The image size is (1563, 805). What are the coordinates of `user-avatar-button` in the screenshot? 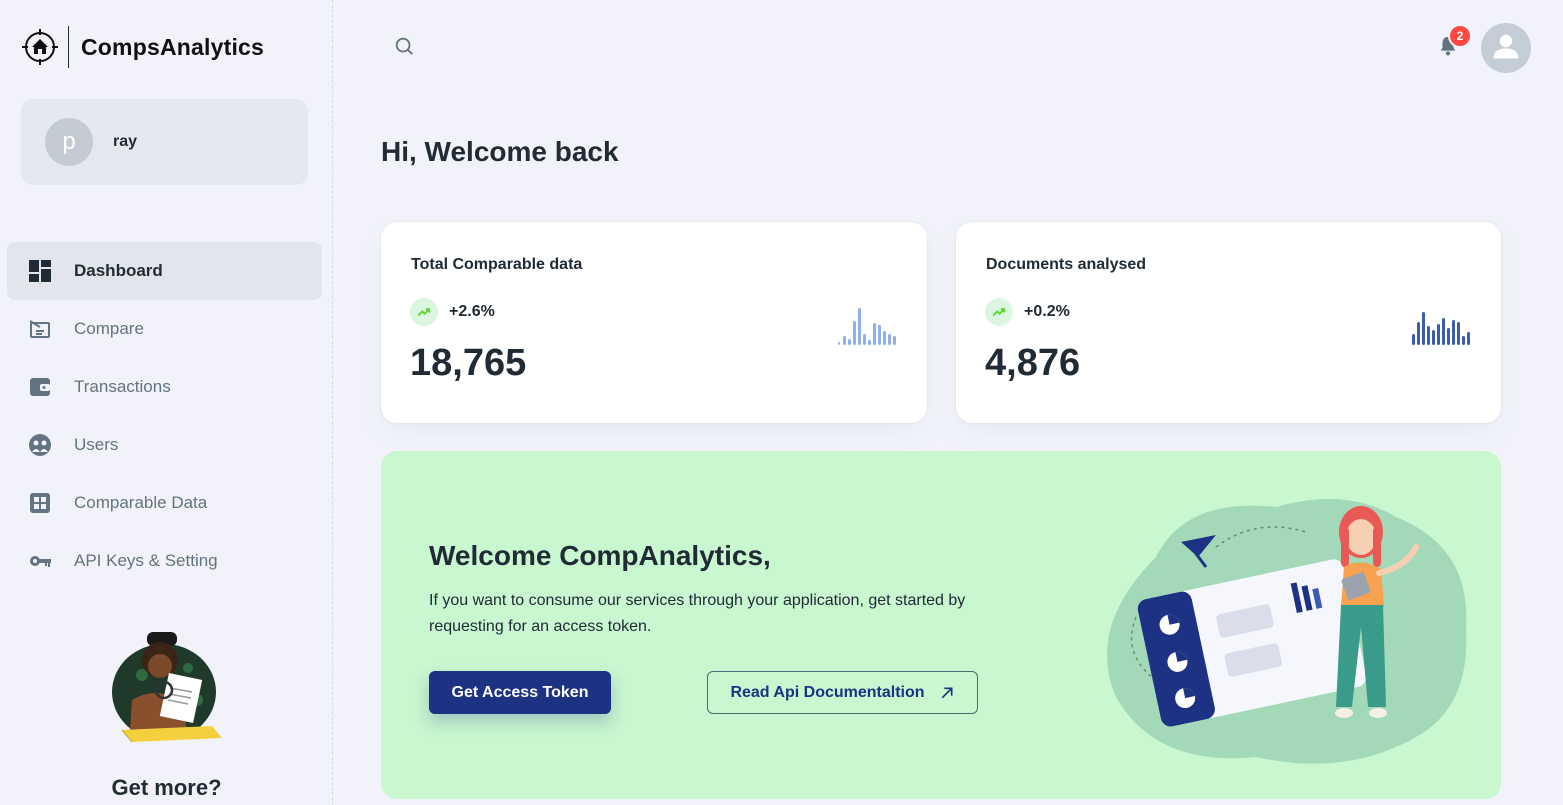 It's located at (1506, 48).